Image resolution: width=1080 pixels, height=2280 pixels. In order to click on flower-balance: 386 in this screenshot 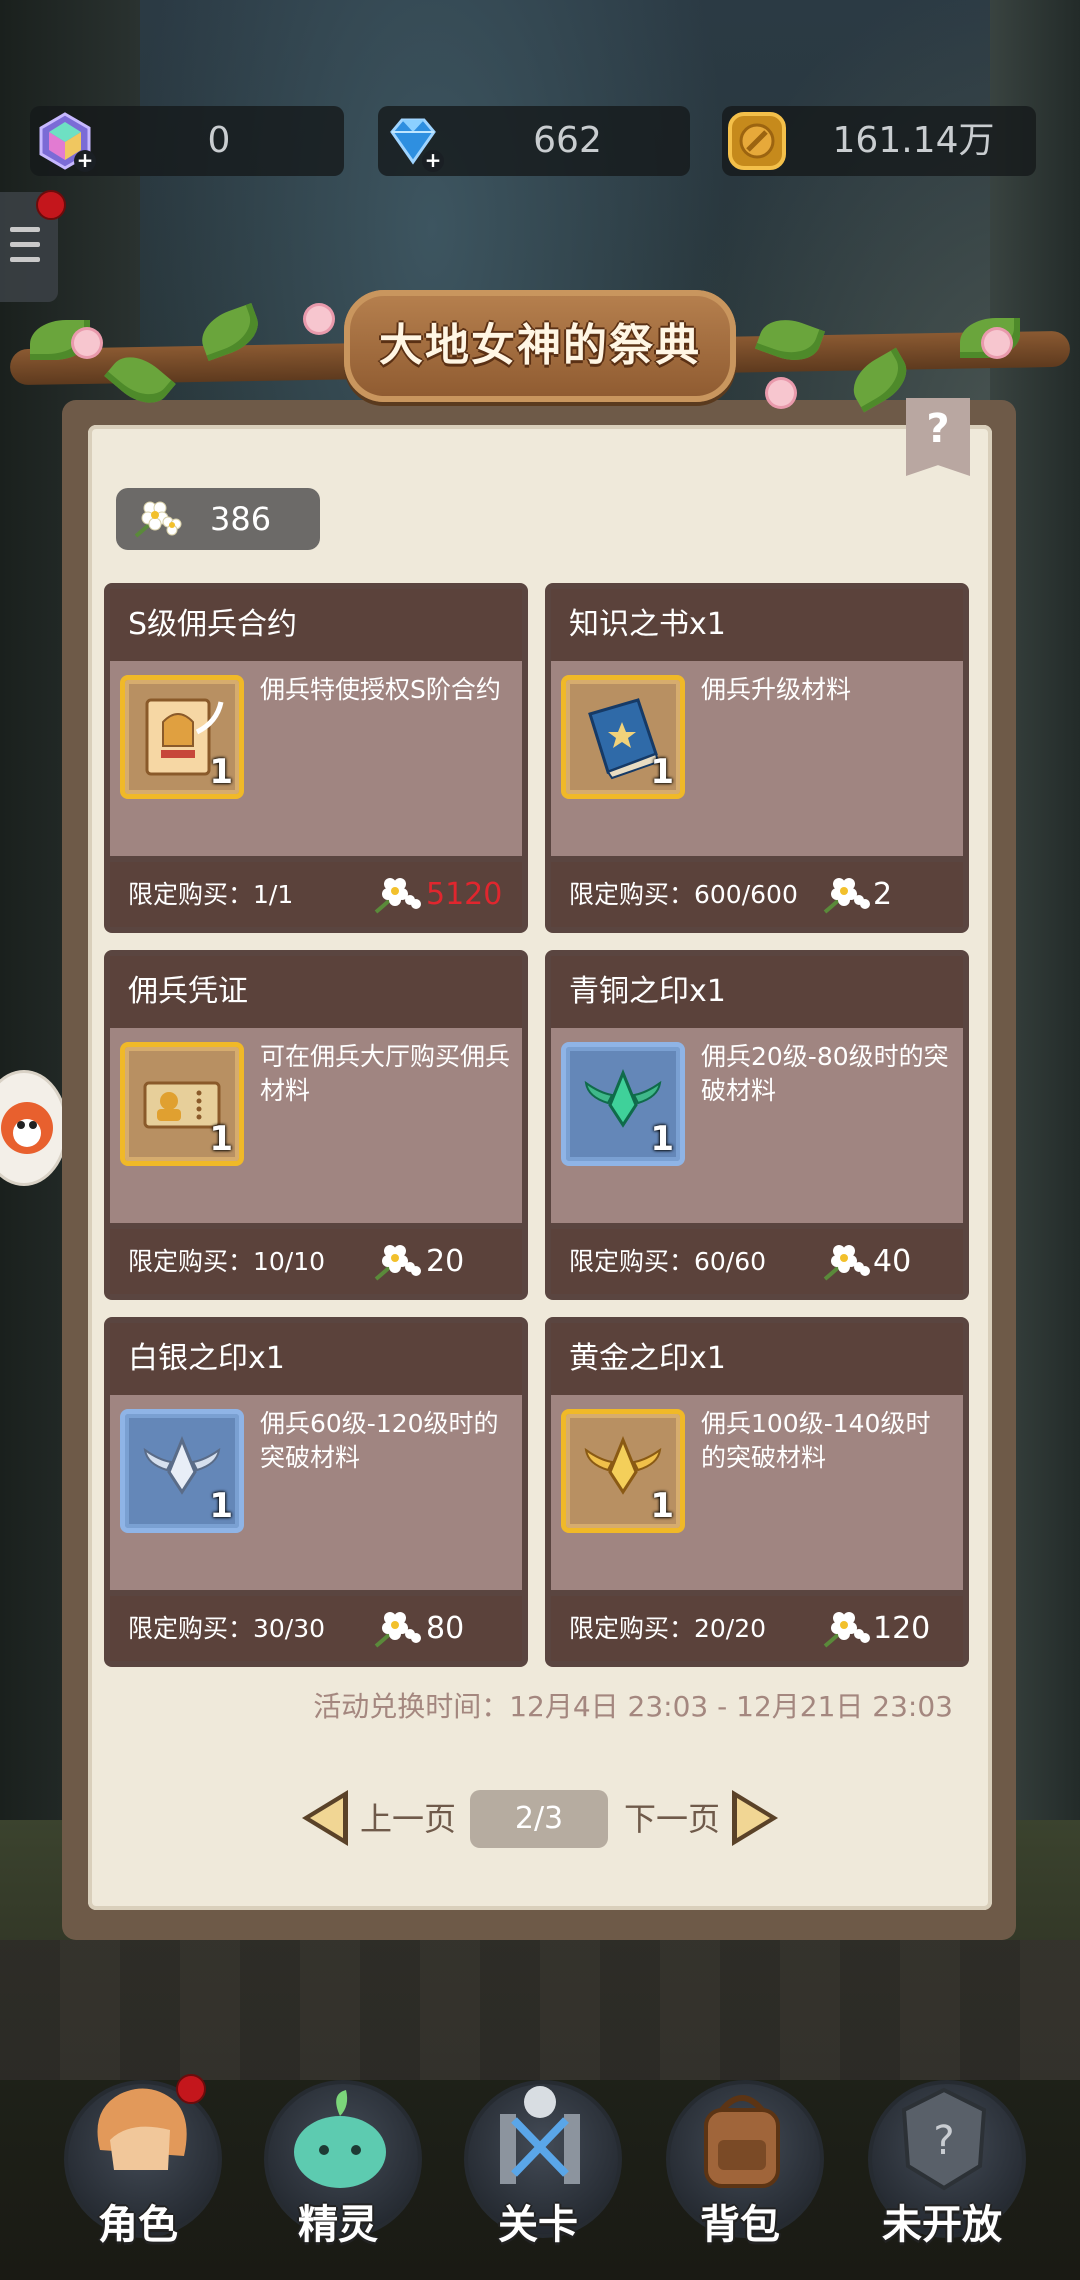, I will do `click(218, 519)`.